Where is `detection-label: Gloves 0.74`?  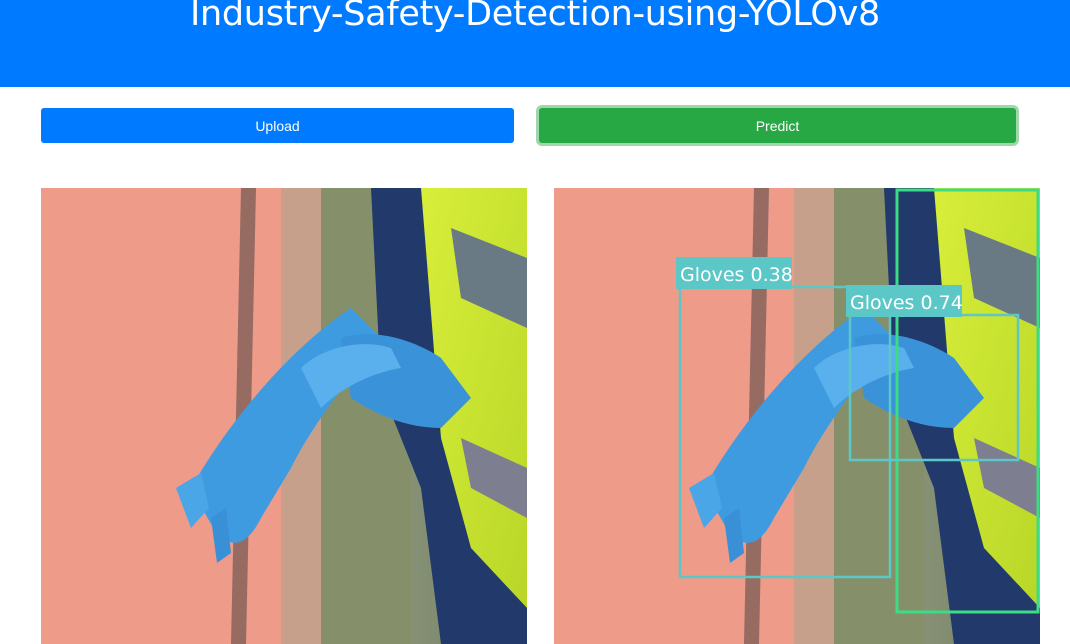 detection-label: Gloves 0.74 is located at coordinates (906, 303).